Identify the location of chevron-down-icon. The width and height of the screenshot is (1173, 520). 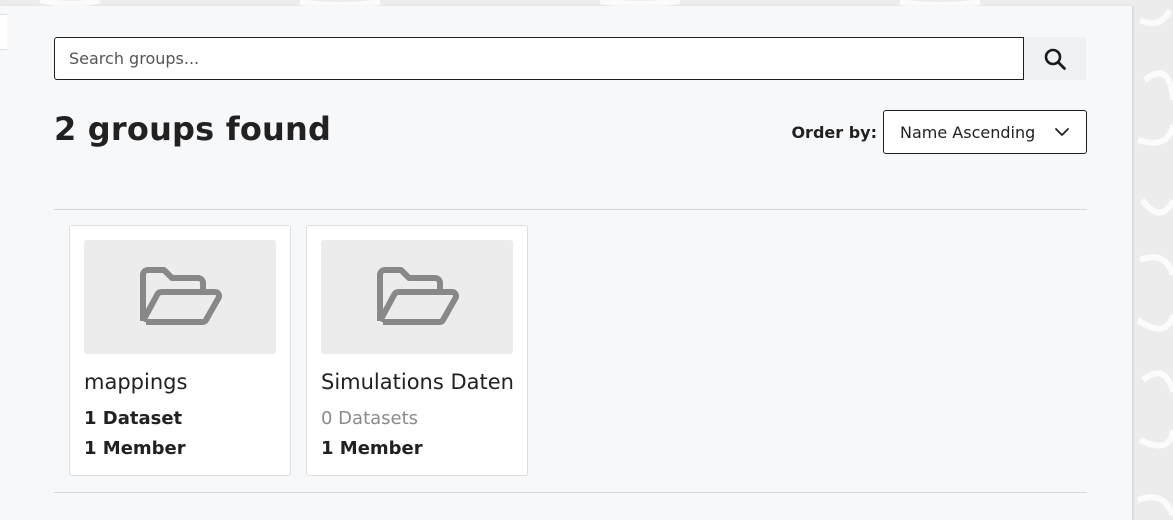
(1062, 132).